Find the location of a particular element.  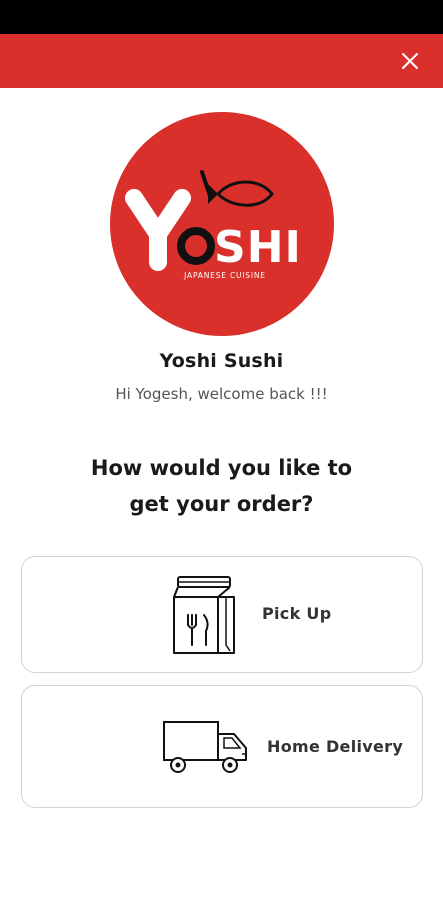

home-delivery-label: Home Delivery is located at coordinates (335, 746).